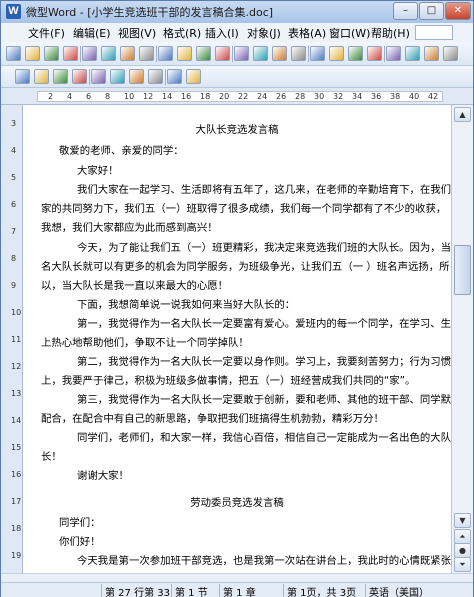  I want to click on ruler-number: 10, so click(129, 96).